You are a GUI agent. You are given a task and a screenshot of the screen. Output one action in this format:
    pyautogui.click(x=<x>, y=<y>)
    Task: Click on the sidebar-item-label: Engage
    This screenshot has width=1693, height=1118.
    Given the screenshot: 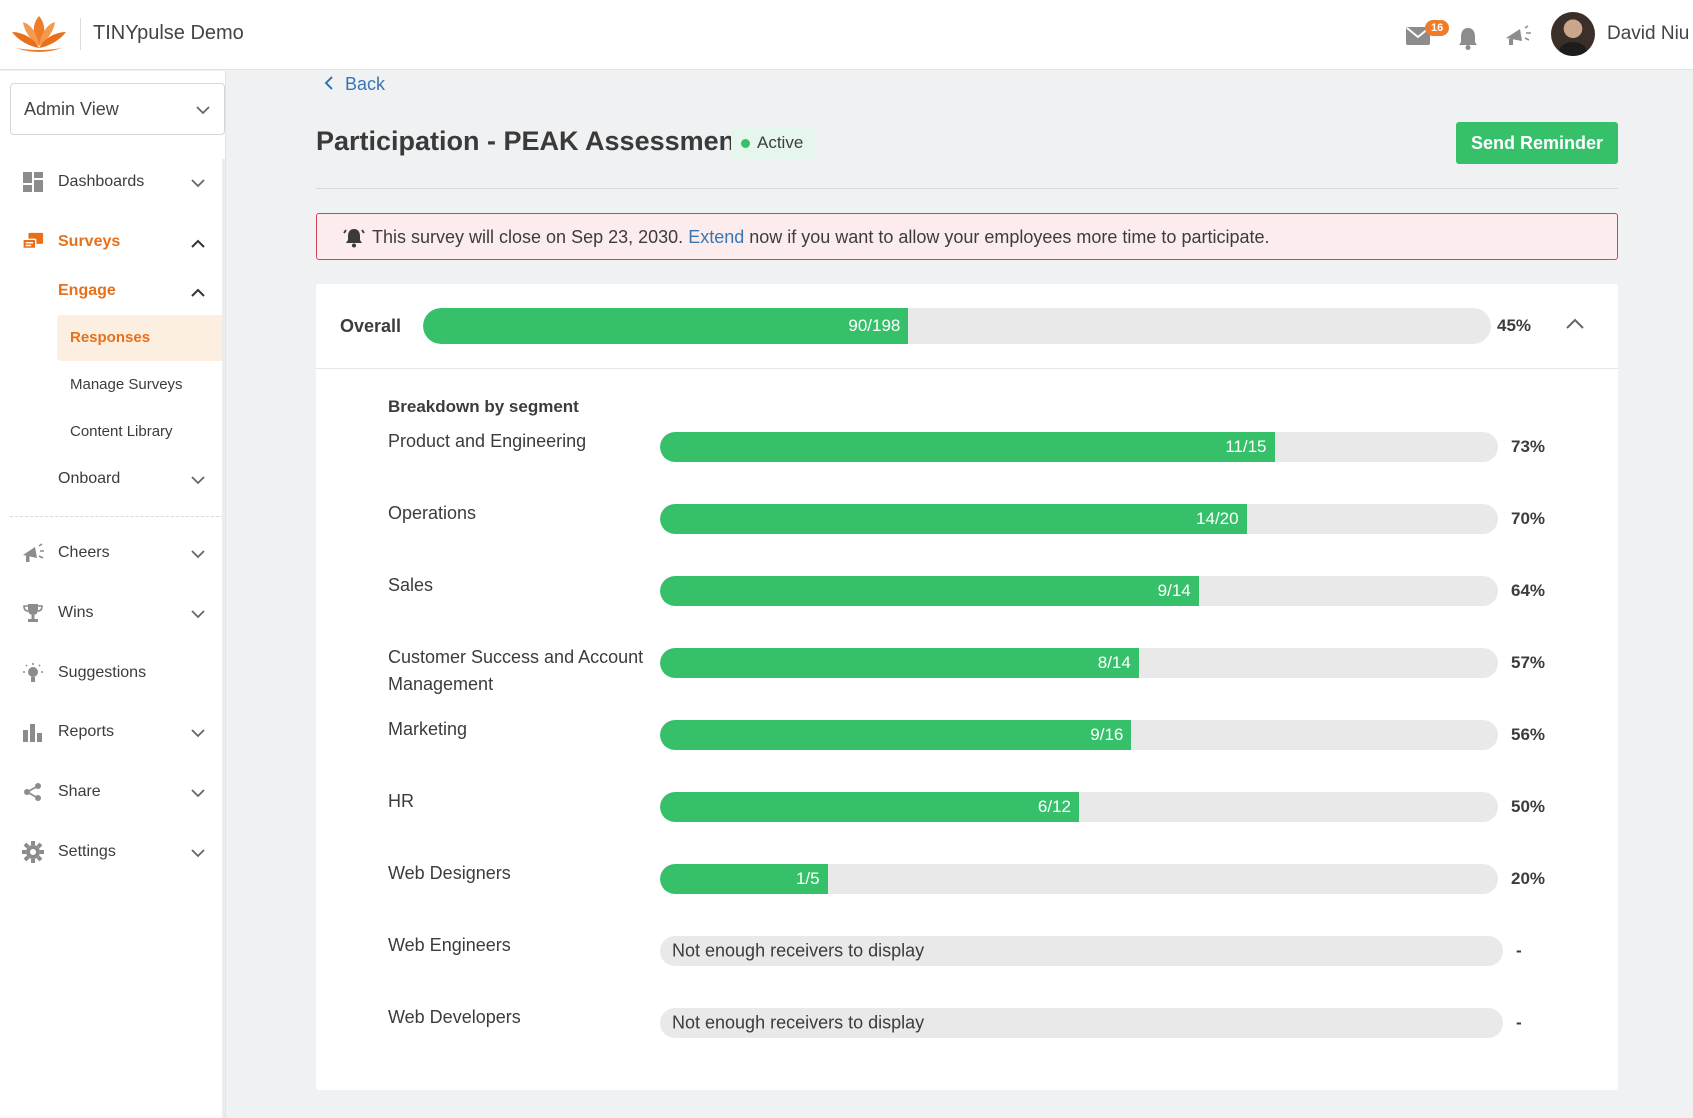 What is the action you would take?
    pyautogui.click(x=87, y=290)
    